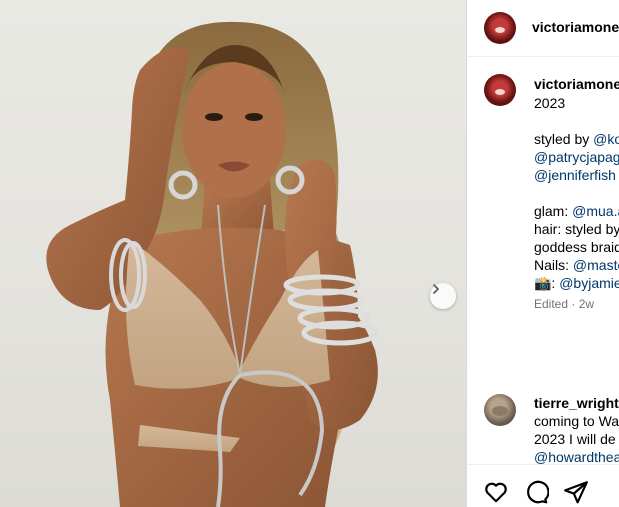 This screenshot has width=619, height=507. Describe the element at coordinates (595, 211) in the screenshot. I see `mention-link: @mua.a` at that location.